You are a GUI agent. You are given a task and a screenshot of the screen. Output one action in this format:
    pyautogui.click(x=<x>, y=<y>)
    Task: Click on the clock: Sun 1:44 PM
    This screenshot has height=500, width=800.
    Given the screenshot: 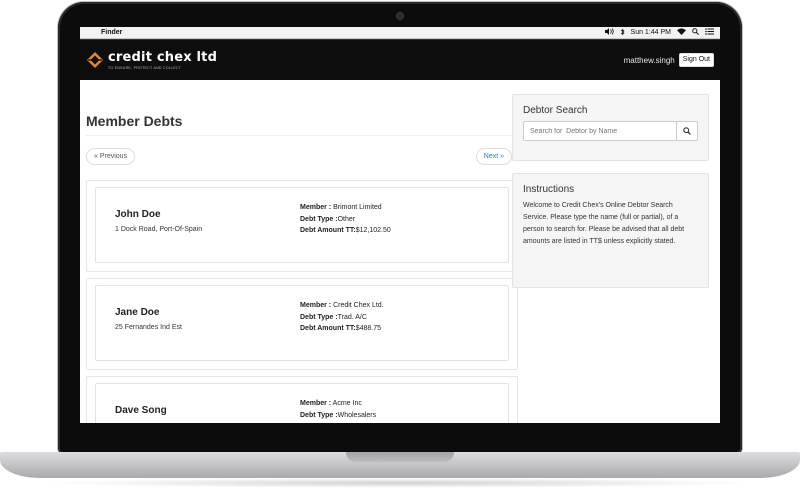 What is the action you would take?
    pyautogui.click(x=651, y=32)
    